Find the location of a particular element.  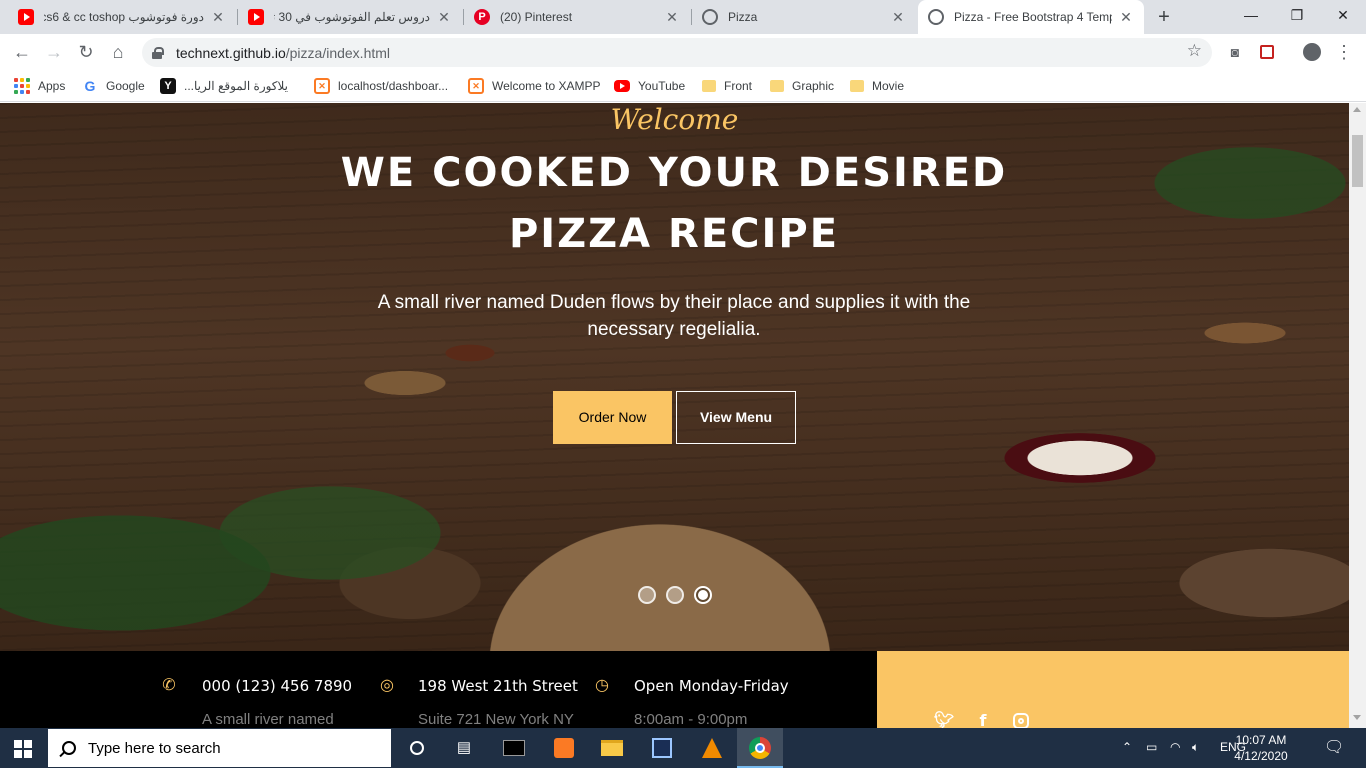

terminal-app-icon is located at coordinates (514, 748).